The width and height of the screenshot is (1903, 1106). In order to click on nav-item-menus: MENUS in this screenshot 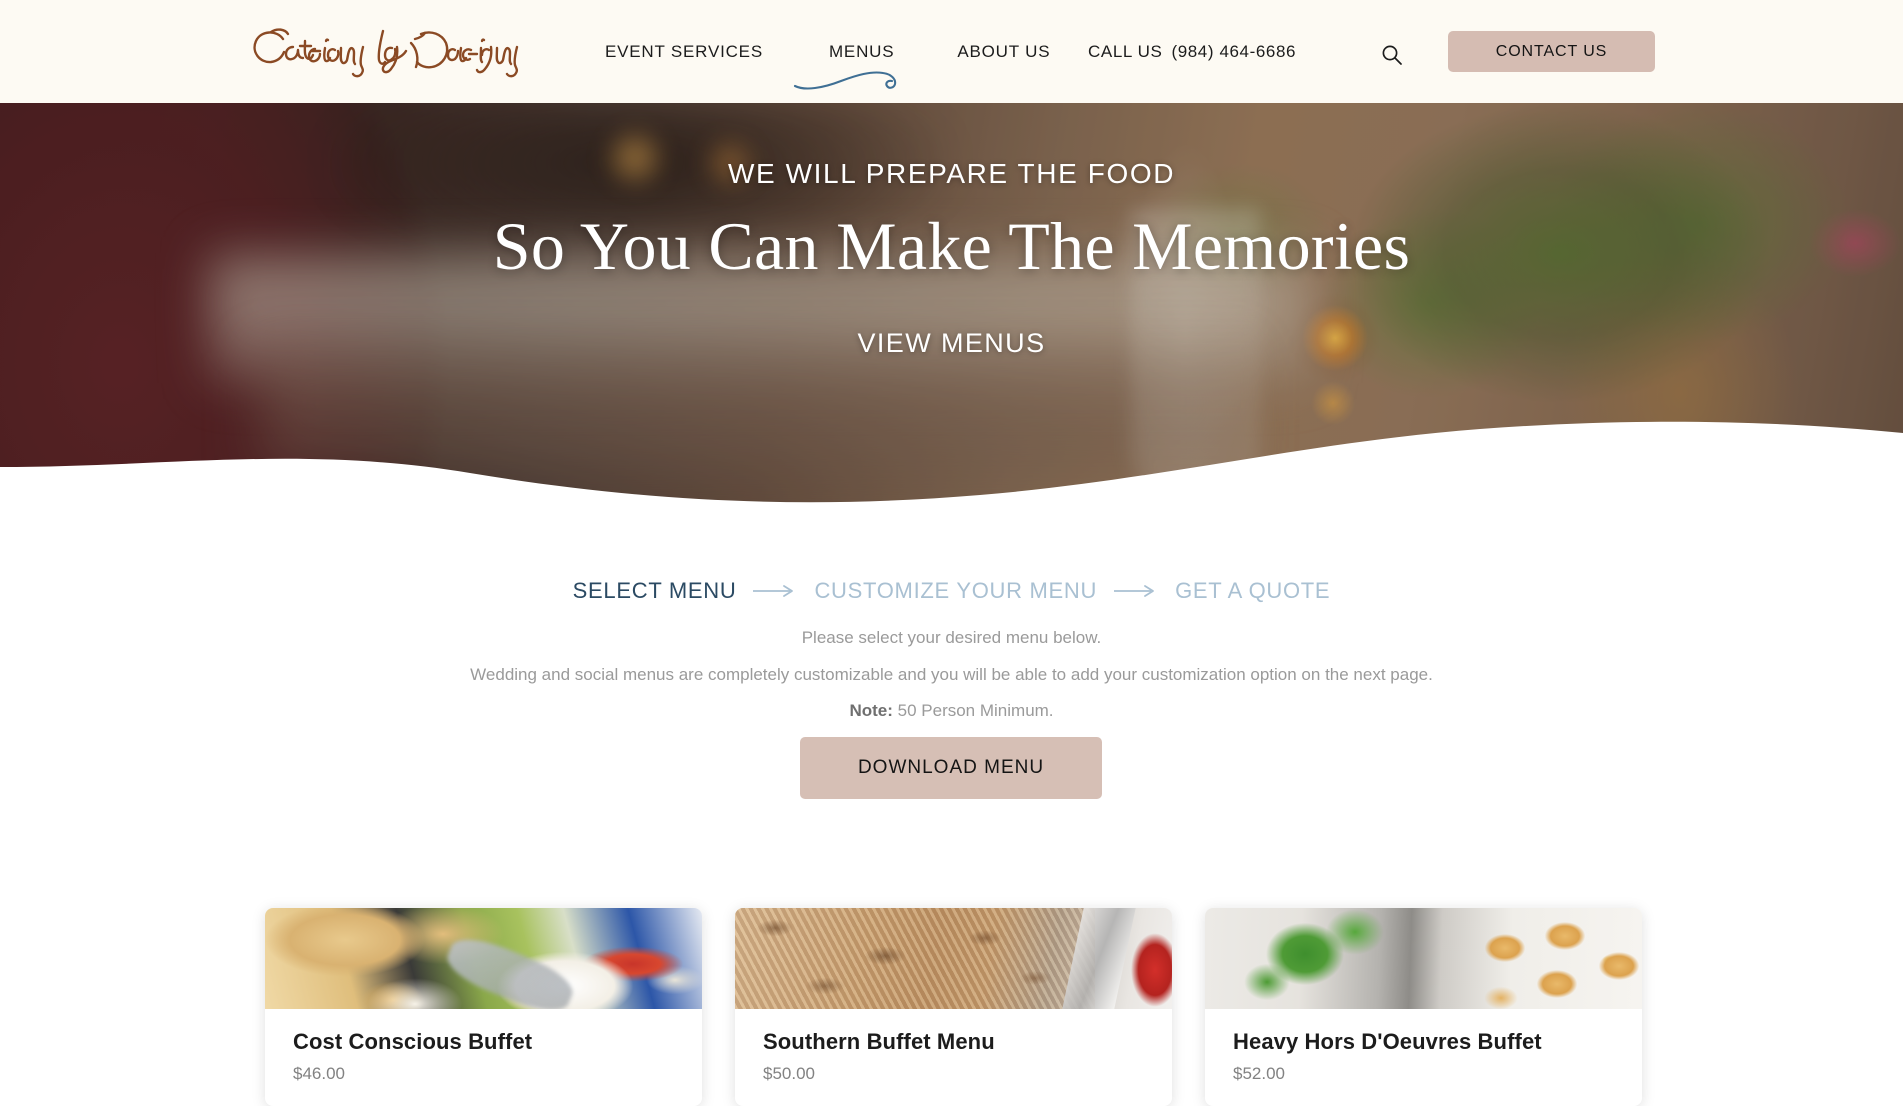, I will do `click(845, 65)`.